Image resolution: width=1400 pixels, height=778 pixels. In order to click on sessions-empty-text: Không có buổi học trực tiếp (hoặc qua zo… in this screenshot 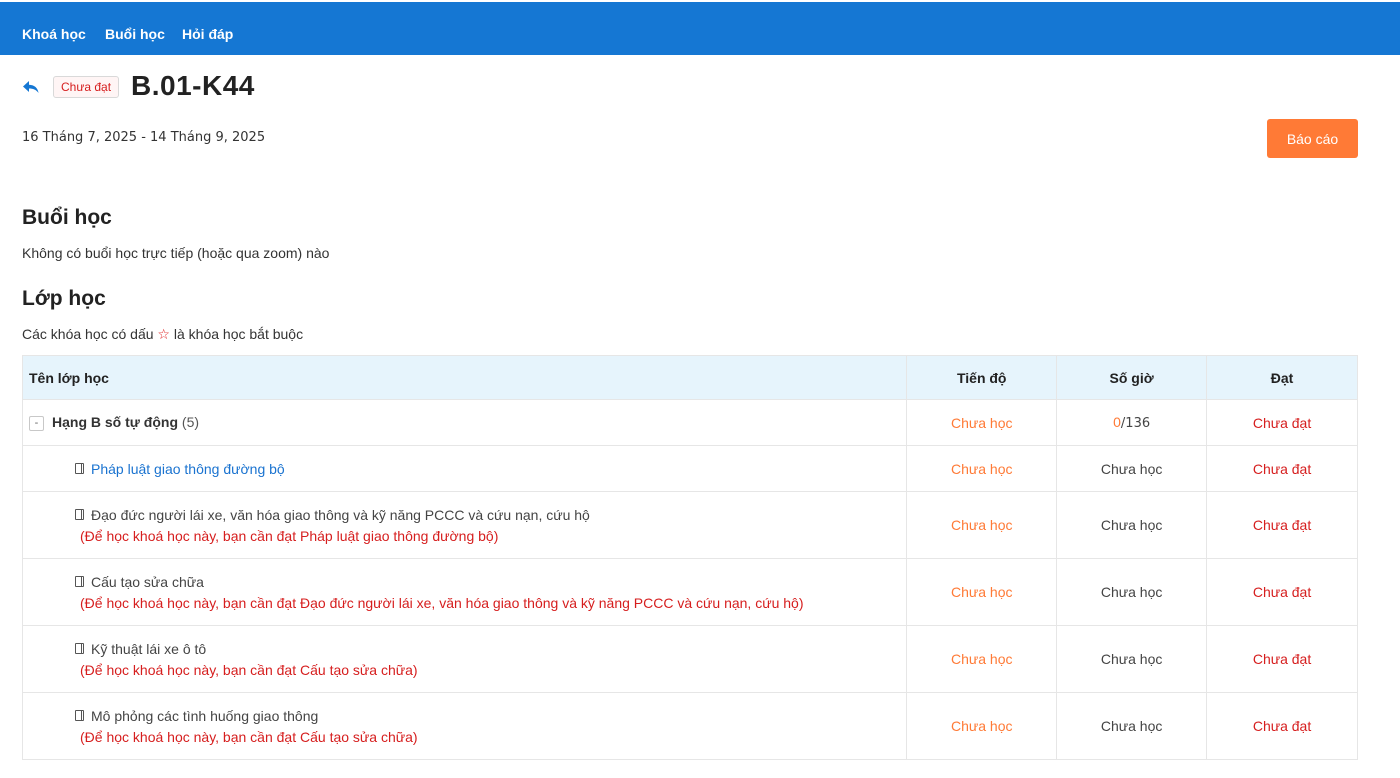, I will do `click(176, 253)`.